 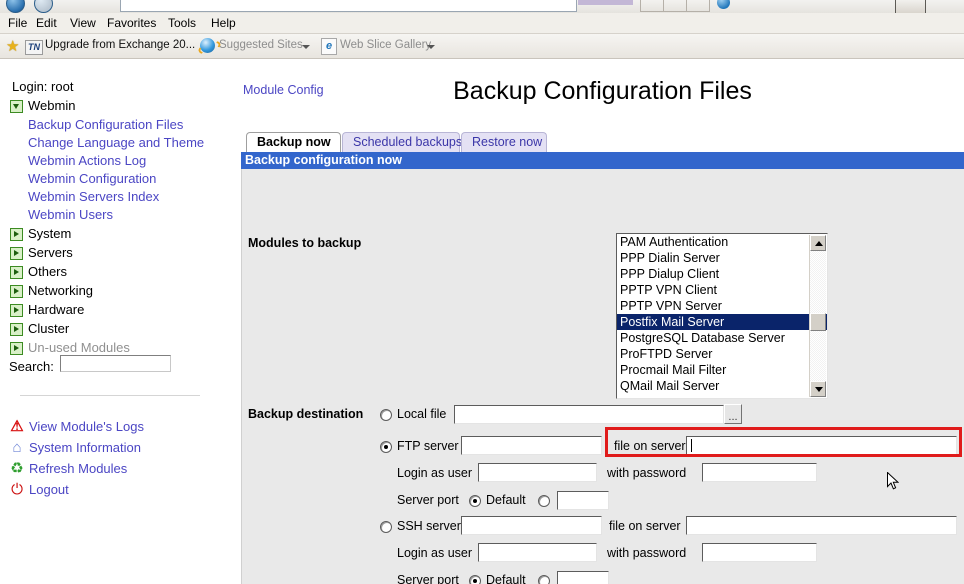 What do you see at coordinates (544, 579) in the screenshot?
I see `radio-ssh-port-custom` at bounding box center [544, 579].